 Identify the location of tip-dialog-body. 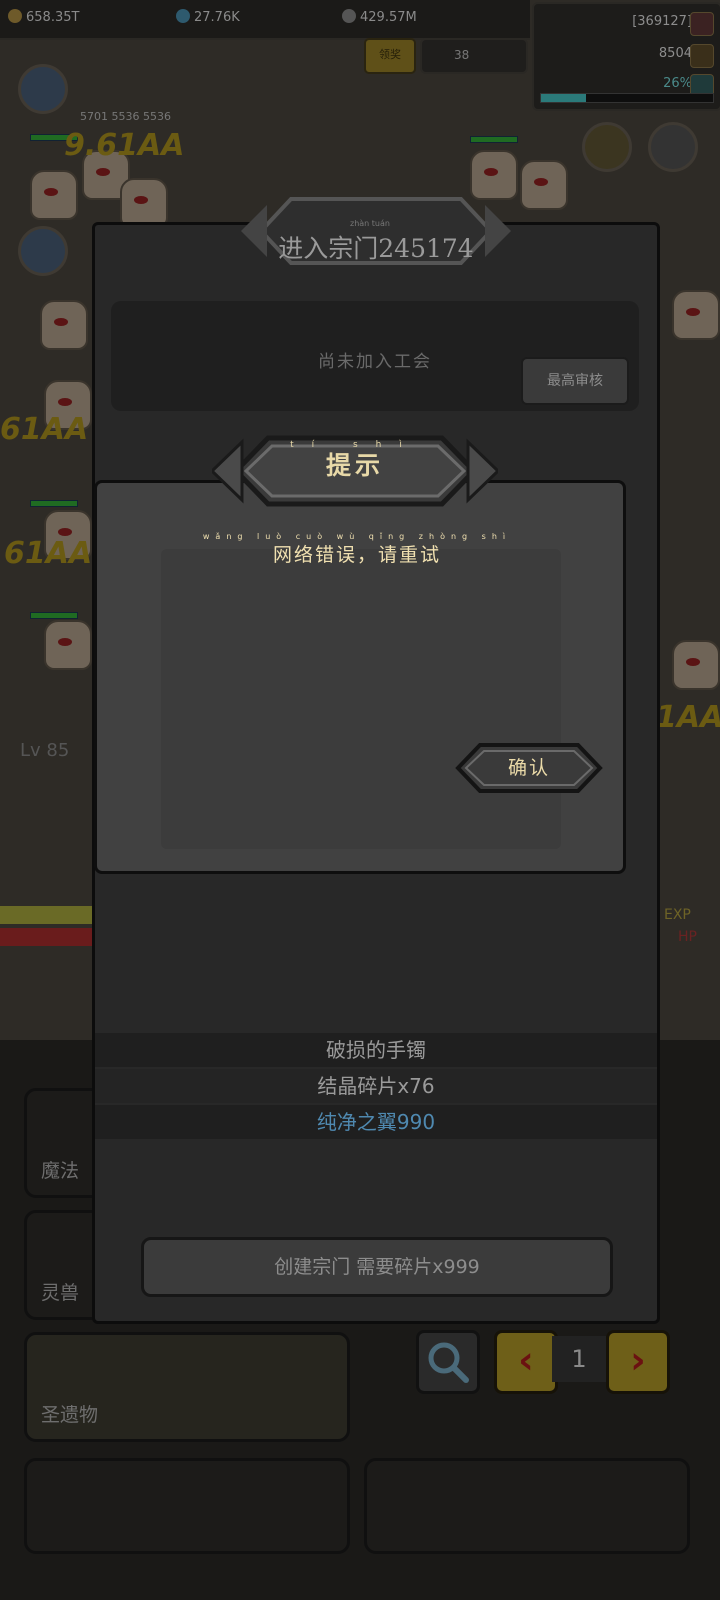
(361, 699).